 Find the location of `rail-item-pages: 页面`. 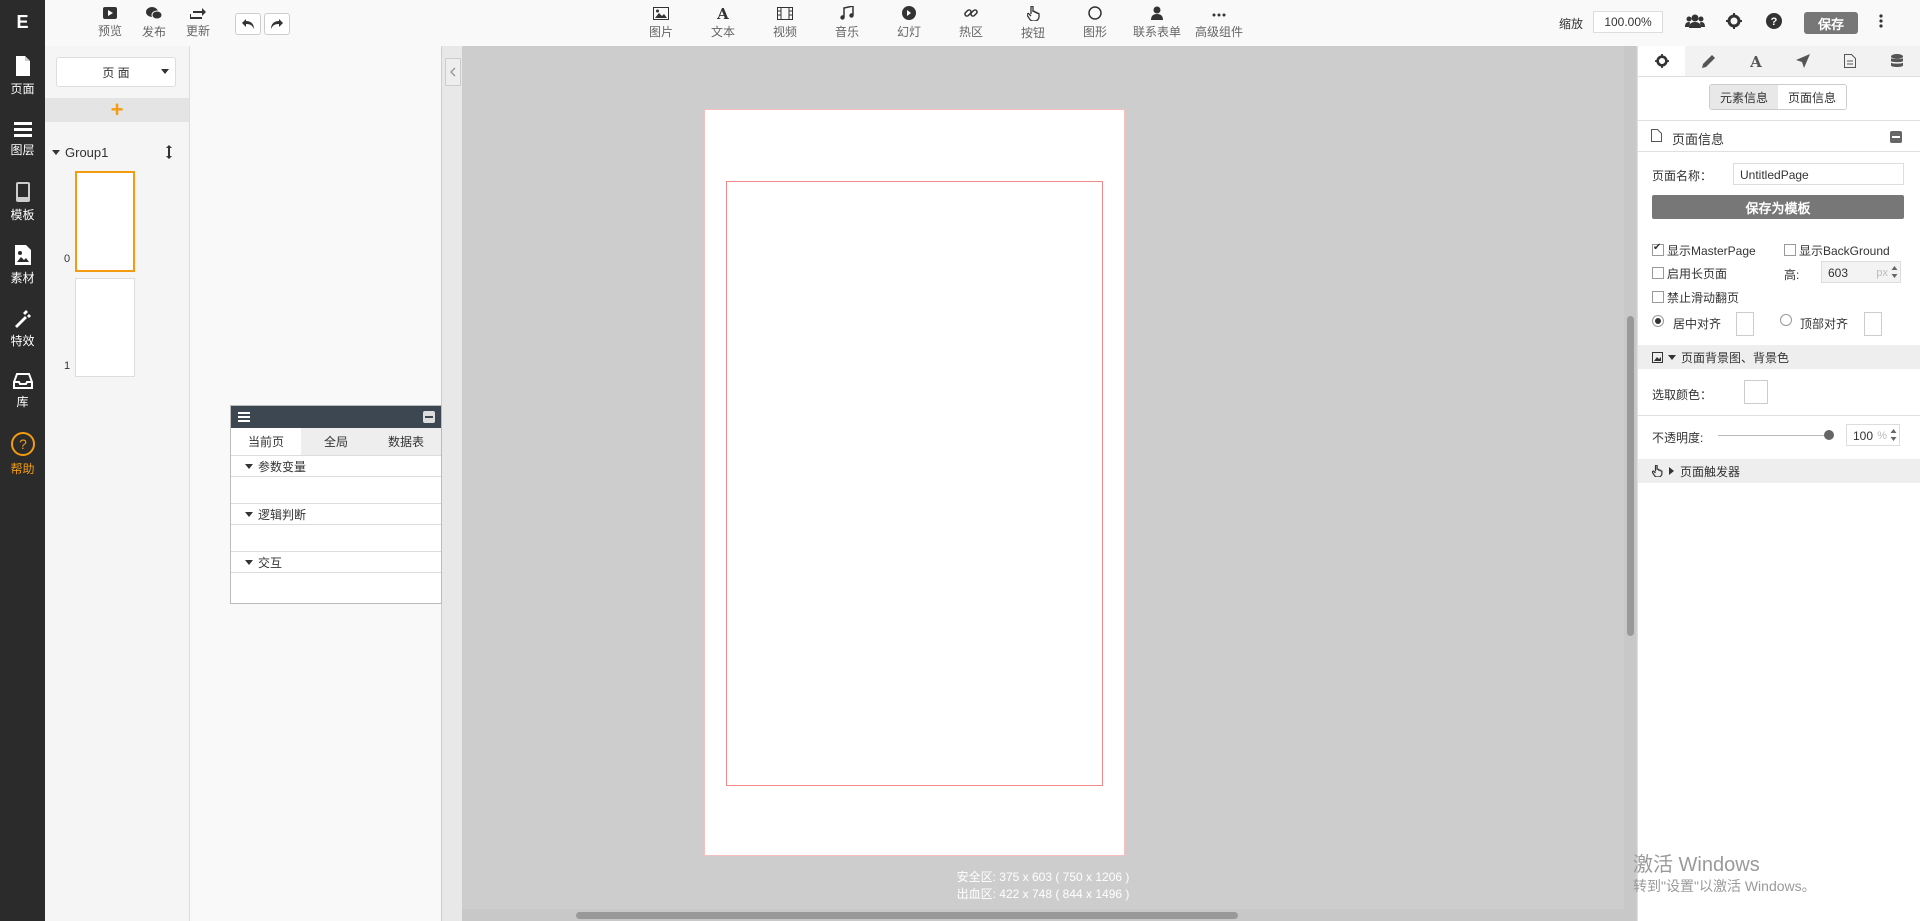

rail-item-pages: 页面 is located at coordinates (22, 76).